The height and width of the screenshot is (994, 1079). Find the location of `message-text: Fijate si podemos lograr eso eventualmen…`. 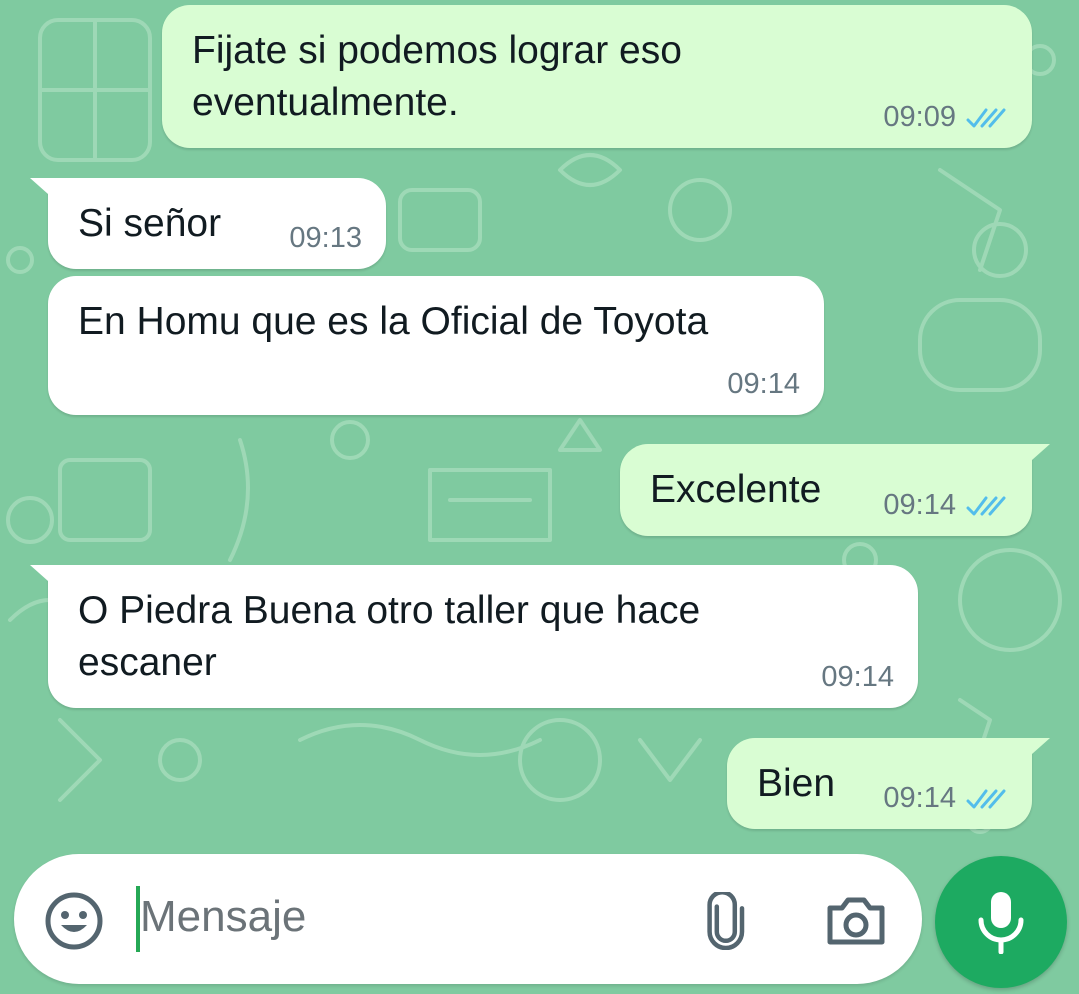

message-text: Fijate si podemos lograr eso eventualmen… is located at coordinates (437, 76).